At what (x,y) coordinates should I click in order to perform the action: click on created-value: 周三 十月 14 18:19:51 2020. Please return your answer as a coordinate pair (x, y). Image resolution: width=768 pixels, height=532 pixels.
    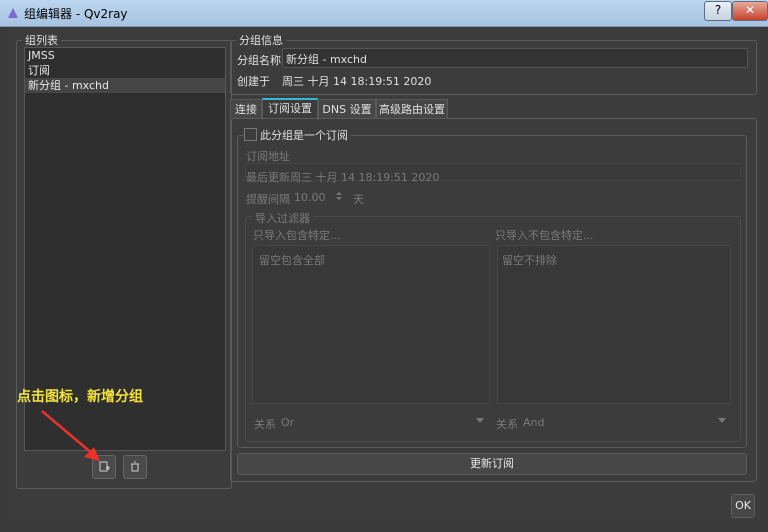
    Looking at the image, I should click on (357, 81).